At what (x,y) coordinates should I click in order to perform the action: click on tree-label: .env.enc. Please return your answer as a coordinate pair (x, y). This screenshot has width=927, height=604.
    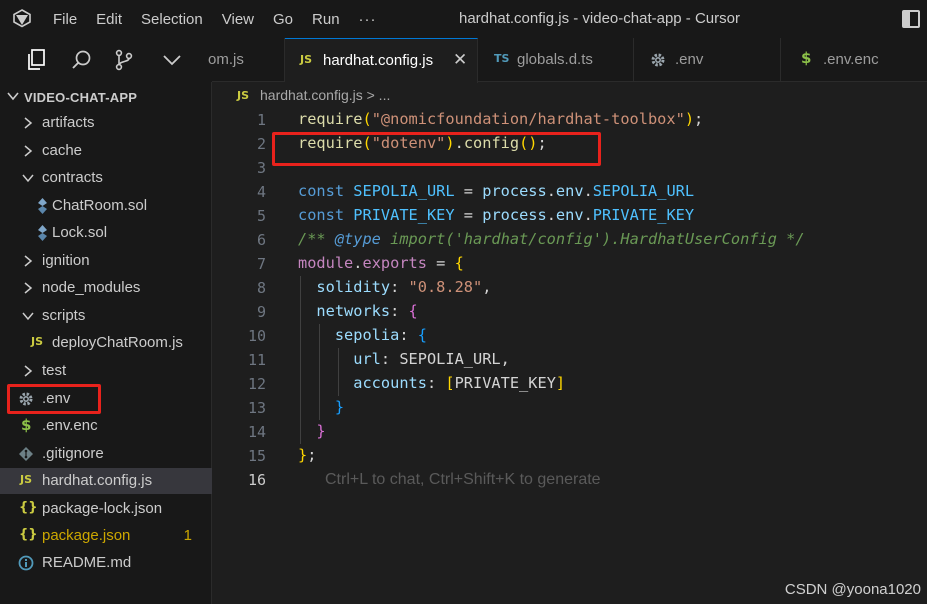
    Looking at the image, I should click on (70, 425).